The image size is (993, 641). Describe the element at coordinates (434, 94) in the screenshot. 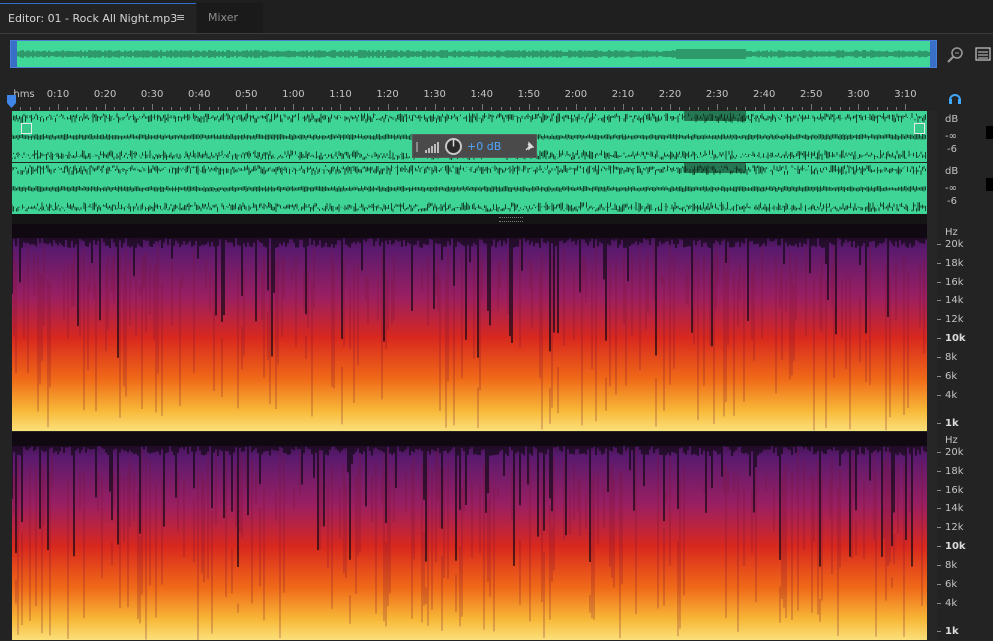

I see `ruler-tick-label: 1:30` at that location.